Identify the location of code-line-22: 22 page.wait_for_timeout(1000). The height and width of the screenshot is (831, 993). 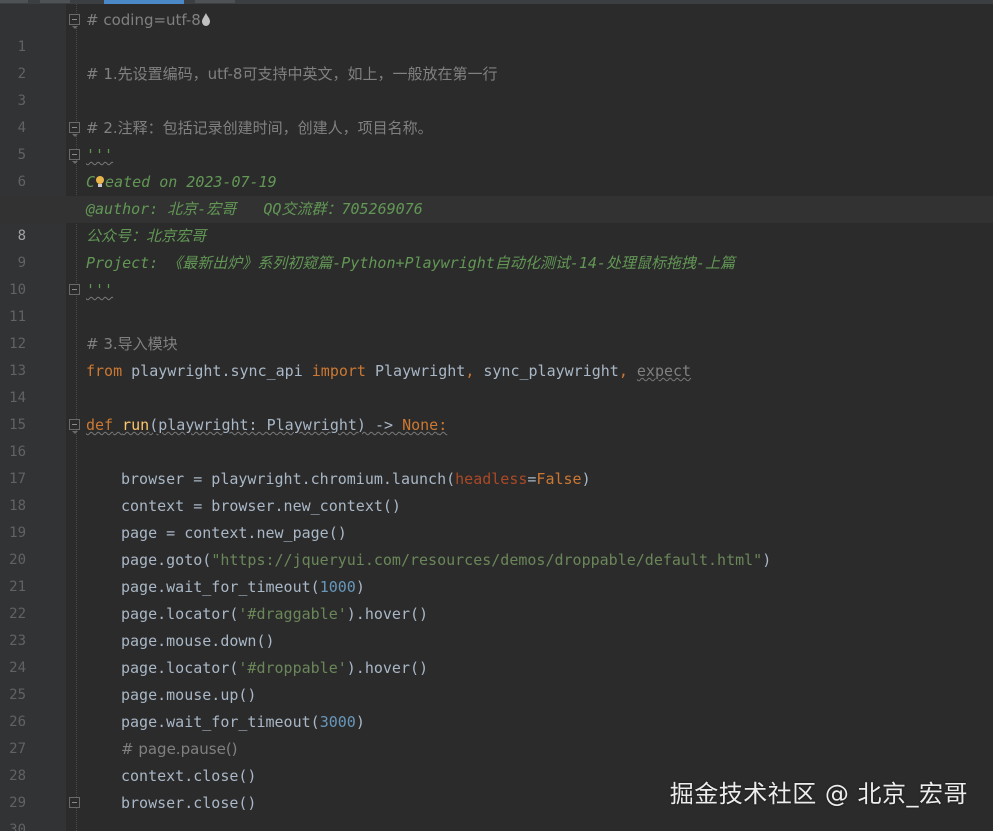
(496, 598).